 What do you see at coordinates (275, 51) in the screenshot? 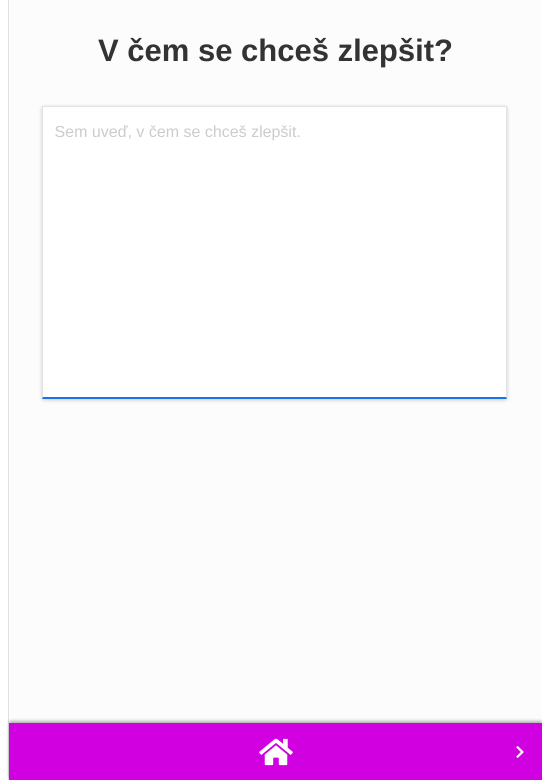
I see `page-title: V čem se chceš zlepšit?` at bounding box center [275, 51].